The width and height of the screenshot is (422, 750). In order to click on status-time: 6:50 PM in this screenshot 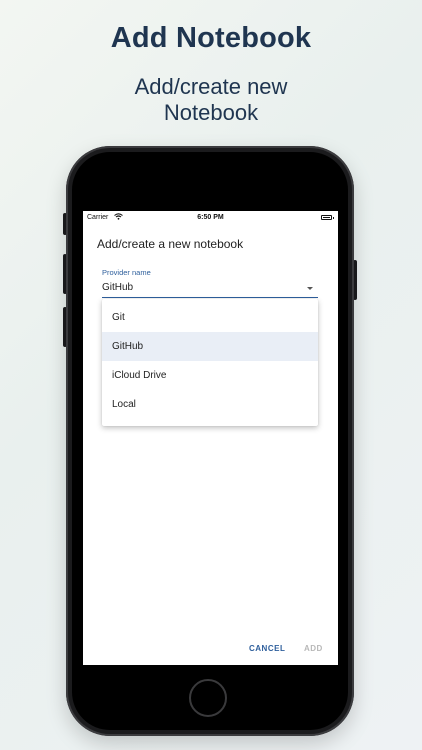, I will do `click(210, 217)`.